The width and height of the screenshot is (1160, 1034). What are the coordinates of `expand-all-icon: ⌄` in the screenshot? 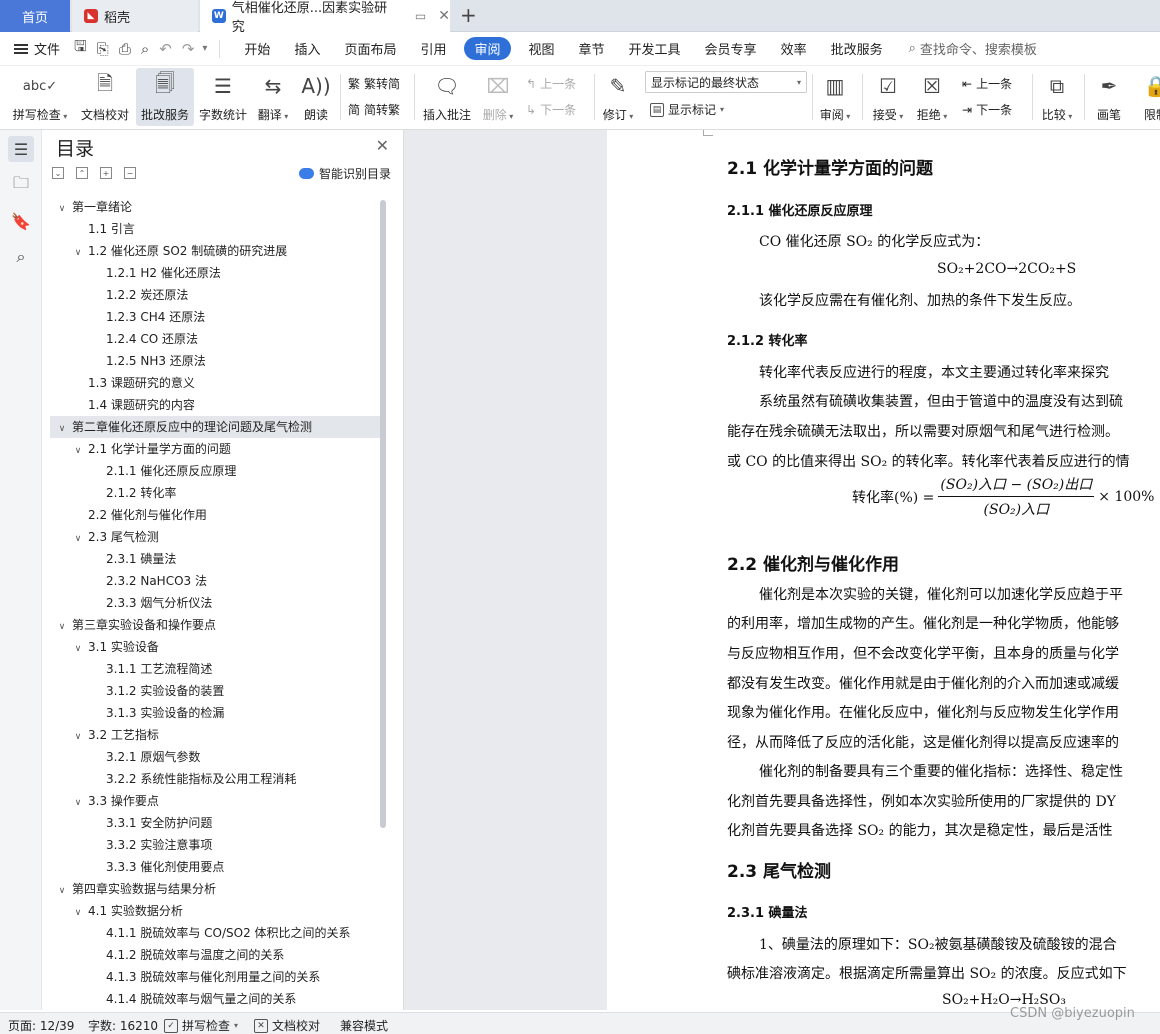 It's located at (58, 173).